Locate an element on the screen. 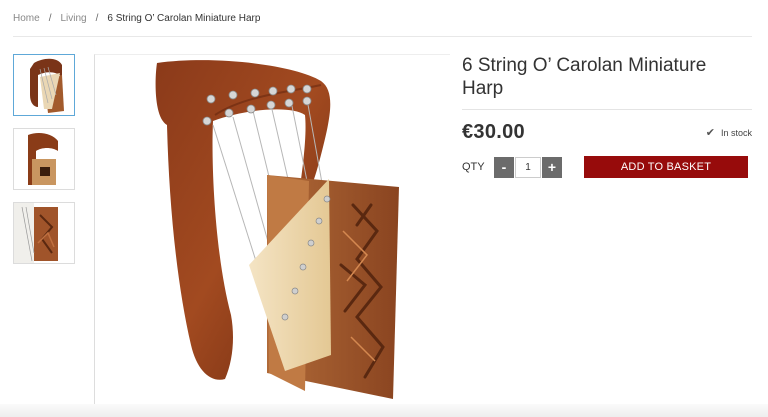 The image size is (768, 417). product-price: €30.00 is located at coordinates (493, 132).